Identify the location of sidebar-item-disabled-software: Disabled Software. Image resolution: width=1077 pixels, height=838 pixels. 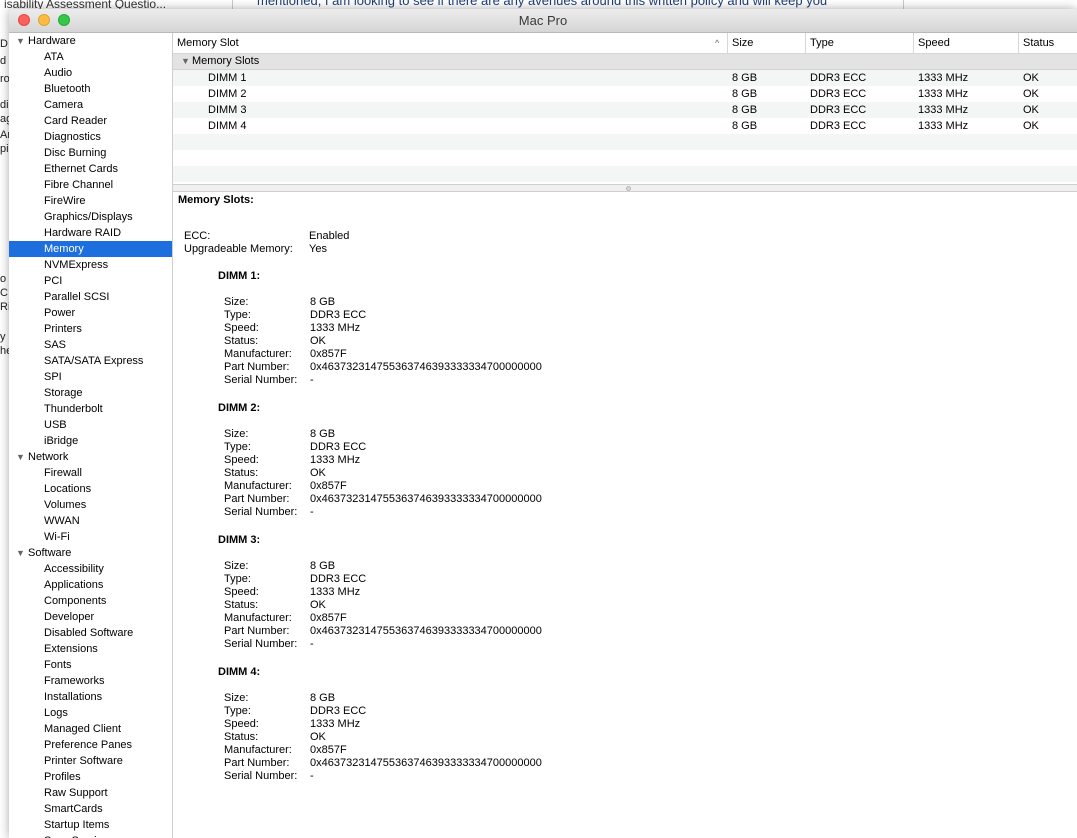
(90, 633).